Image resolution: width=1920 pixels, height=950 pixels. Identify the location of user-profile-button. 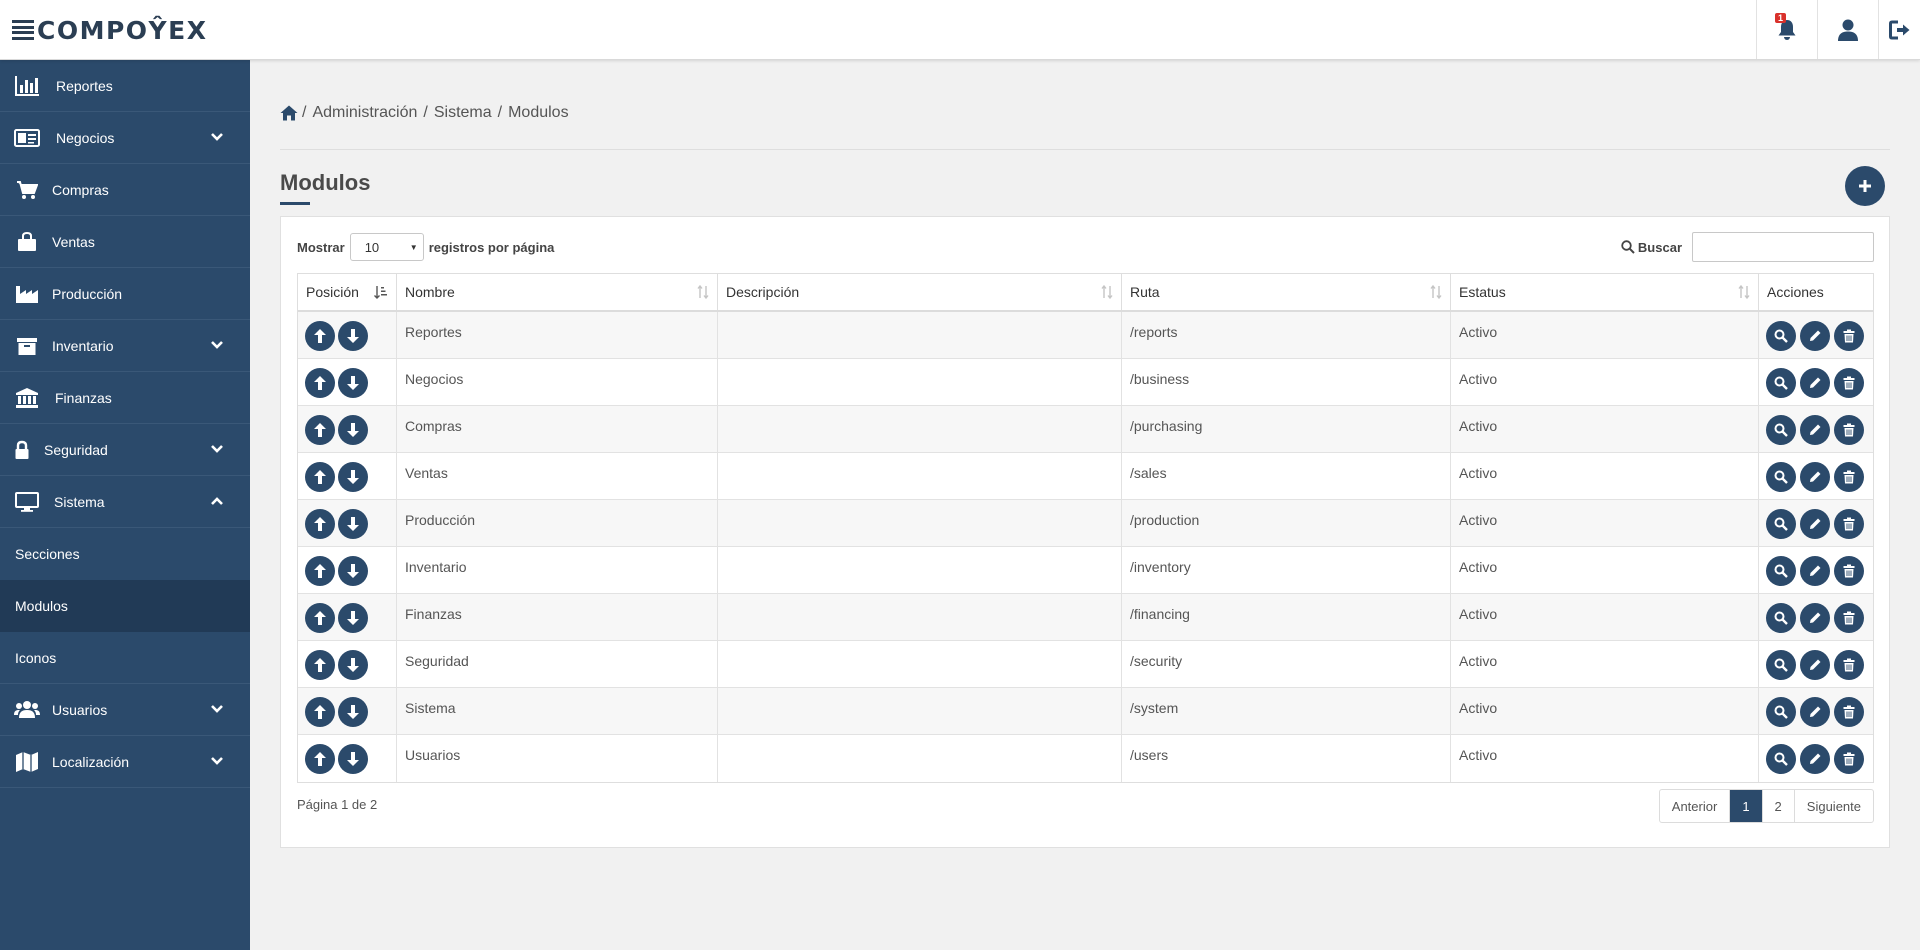
(1847, 29).